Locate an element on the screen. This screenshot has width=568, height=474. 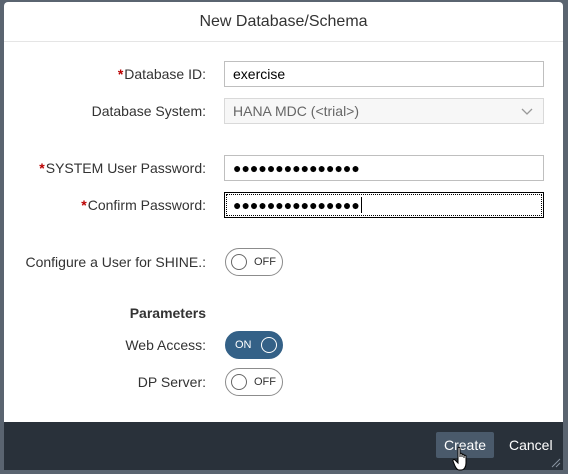
cancel-button: Cancel is located at coordinates (531, 445).